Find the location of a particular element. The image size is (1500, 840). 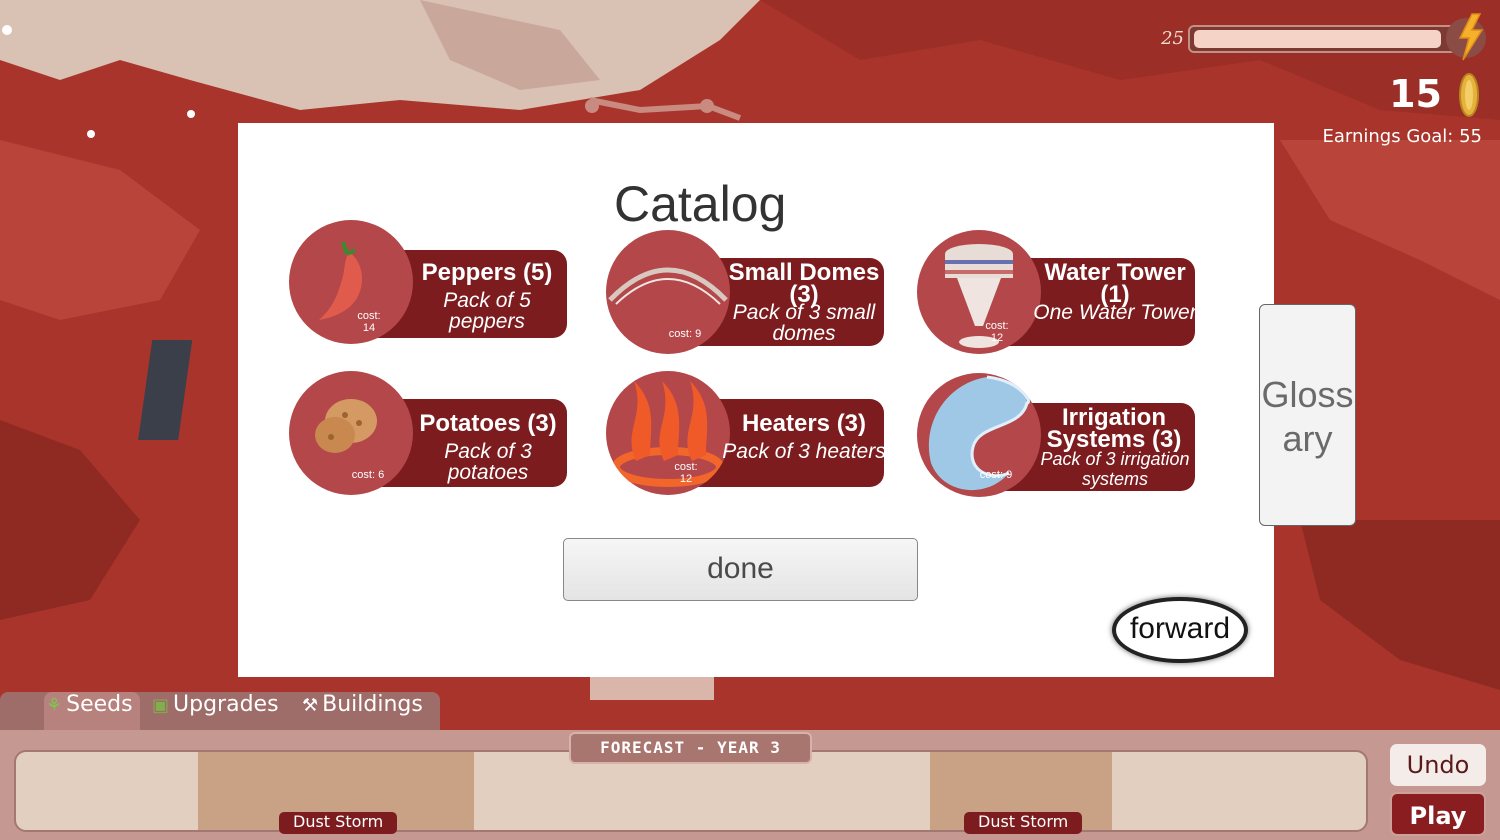

item-name: Small Domes (3) is located at coordinates (804, 283).